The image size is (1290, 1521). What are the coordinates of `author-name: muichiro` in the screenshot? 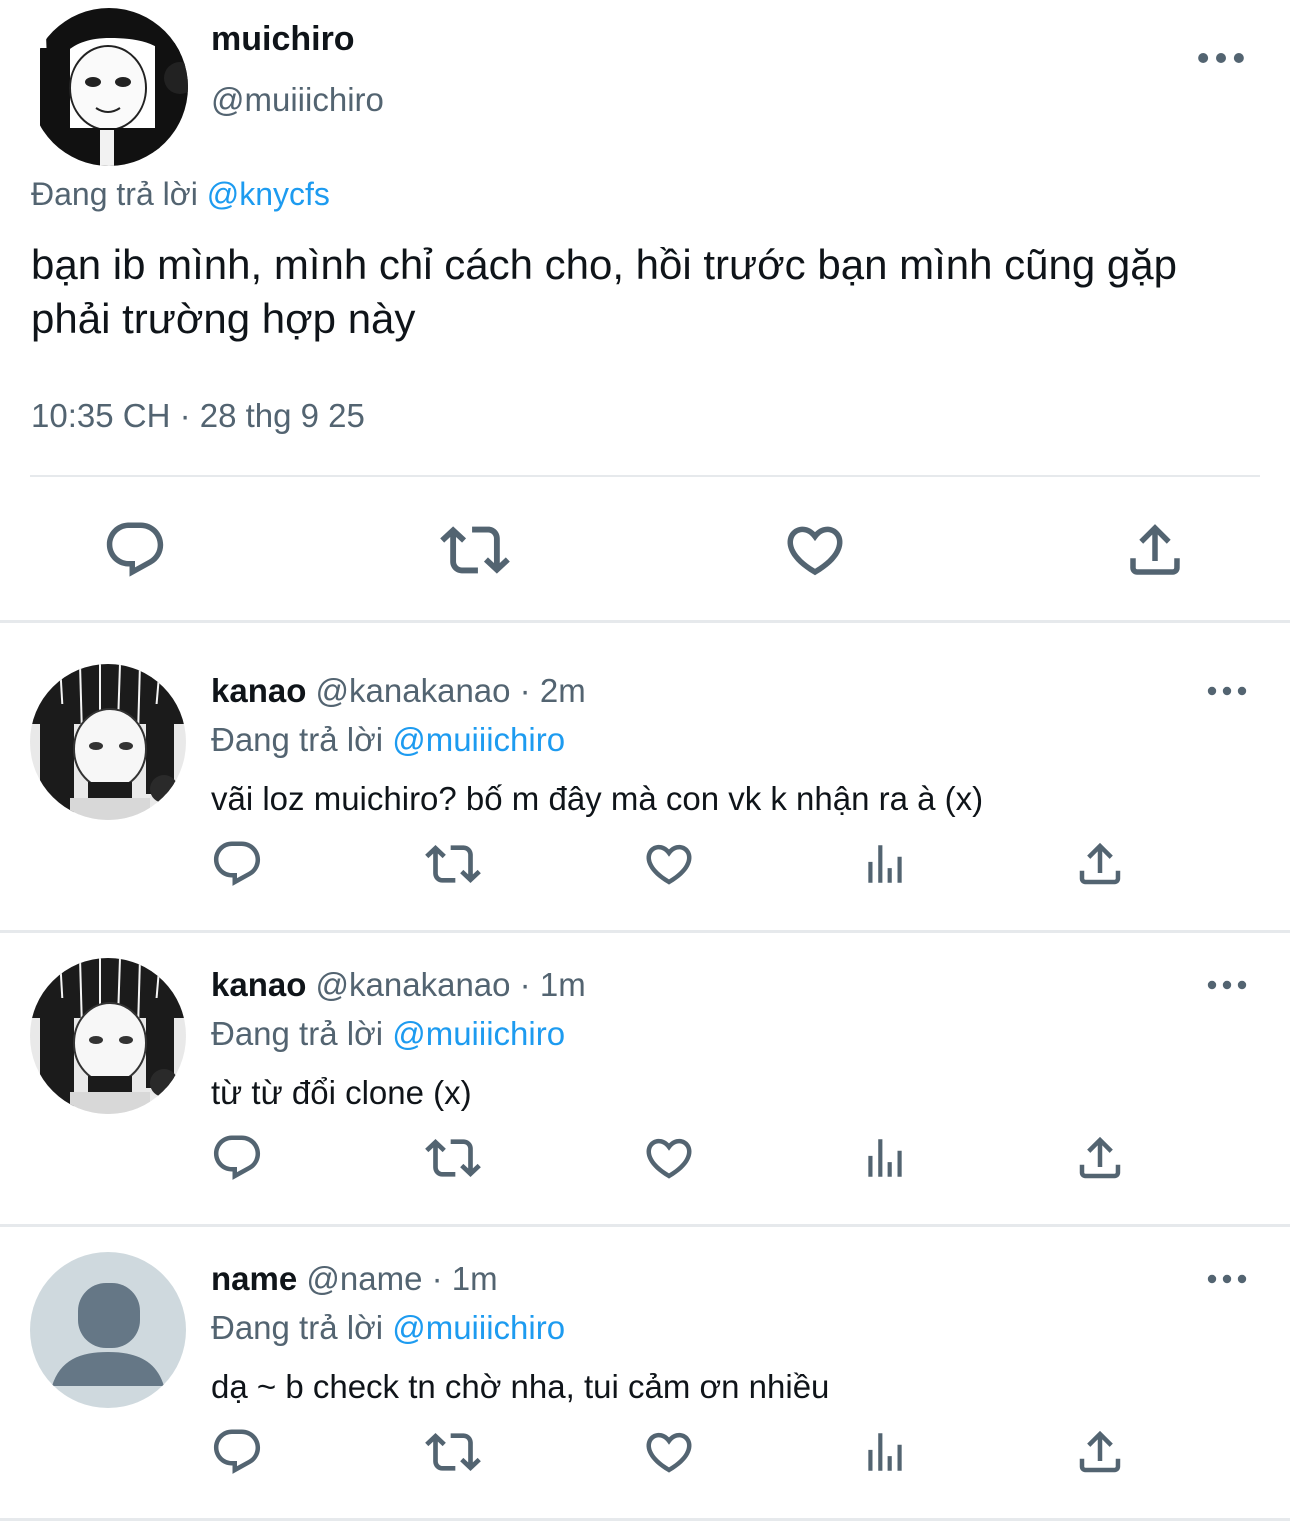 It's located at (283, 39).